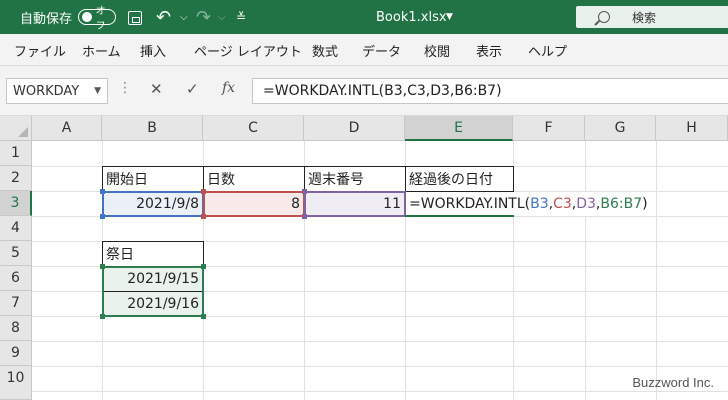  What do you see at coordinates (241, 17) in the screenshot?
I see `customize-qat-icon: ≚` at bounding box center [241, 17].